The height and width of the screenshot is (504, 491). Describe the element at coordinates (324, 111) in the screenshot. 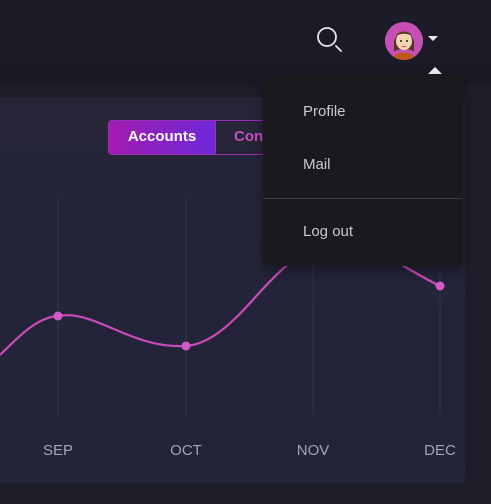

I see `menu-item-profile: Profile` at that location.